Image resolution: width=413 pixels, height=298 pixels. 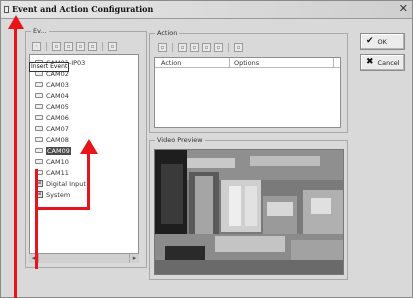 I want to click on tree-item: CAM07, so click(x=52, y=128).